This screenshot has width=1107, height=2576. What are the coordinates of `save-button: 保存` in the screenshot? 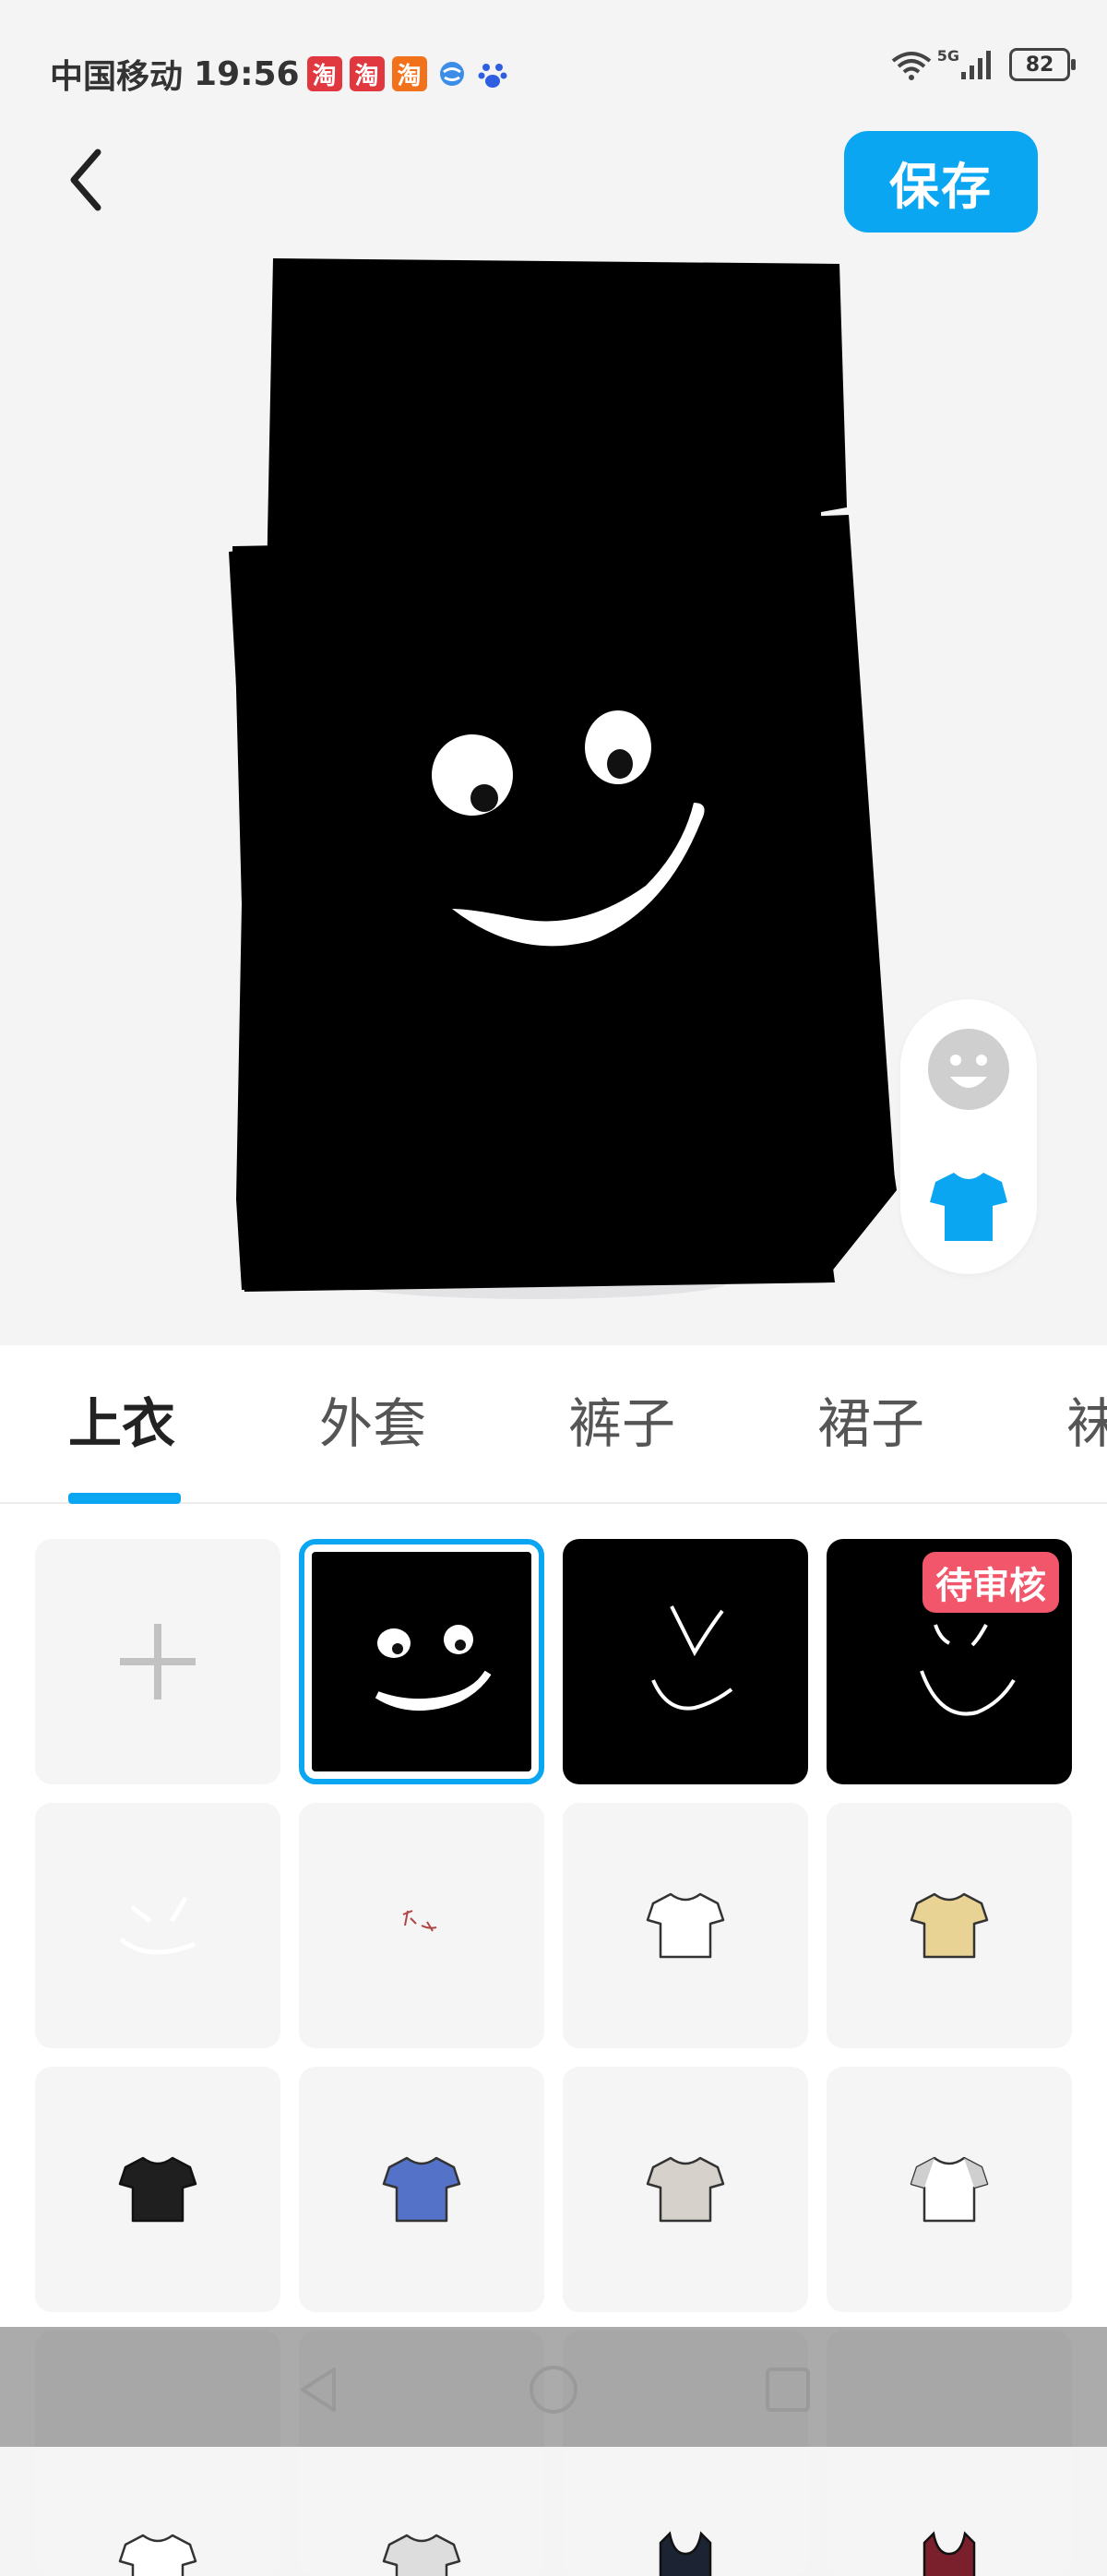 It's located at (941, 182).